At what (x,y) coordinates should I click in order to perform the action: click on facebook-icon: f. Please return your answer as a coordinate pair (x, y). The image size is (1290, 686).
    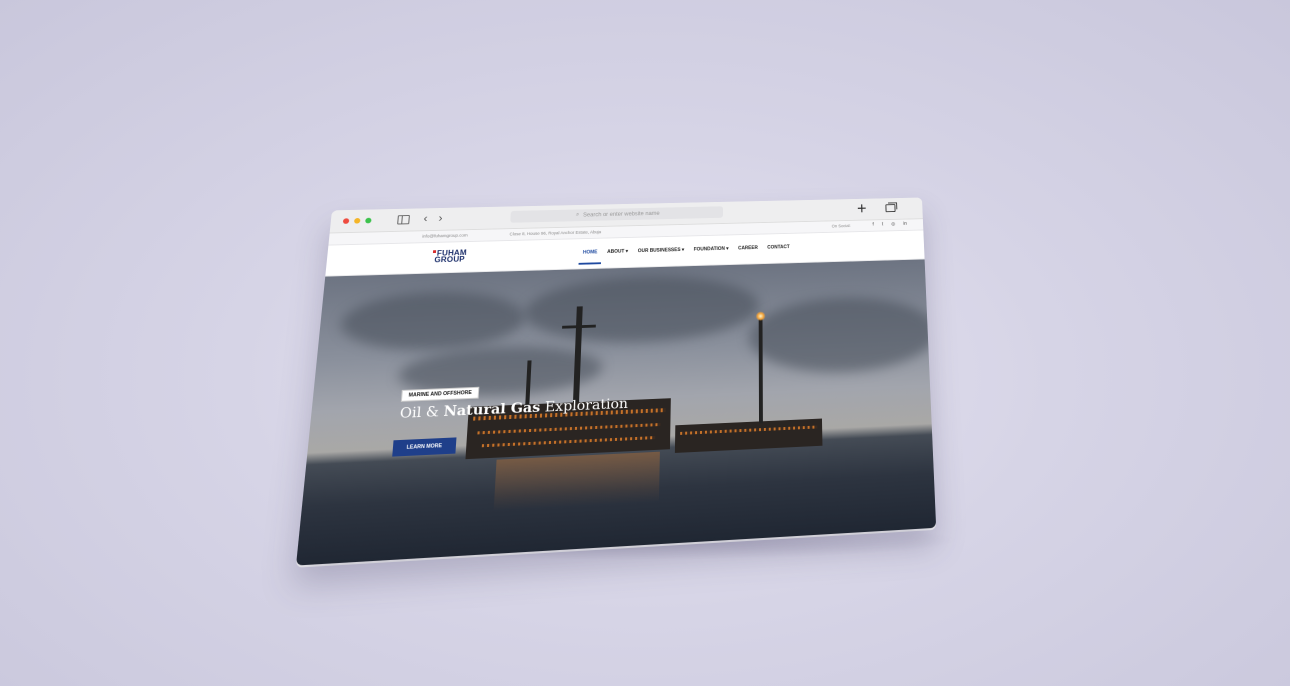
    Looking at the image, I should click on (872, 224).